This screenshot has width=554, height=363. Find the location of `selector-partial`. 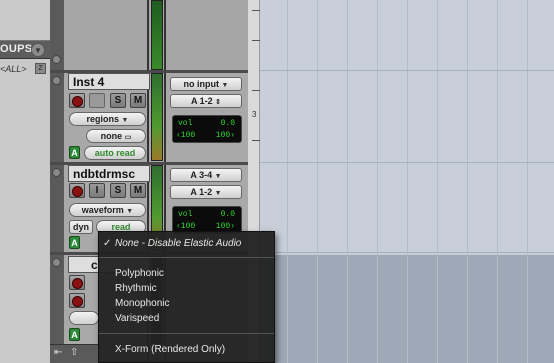

selector-partial is located at coordinates (84, 318).